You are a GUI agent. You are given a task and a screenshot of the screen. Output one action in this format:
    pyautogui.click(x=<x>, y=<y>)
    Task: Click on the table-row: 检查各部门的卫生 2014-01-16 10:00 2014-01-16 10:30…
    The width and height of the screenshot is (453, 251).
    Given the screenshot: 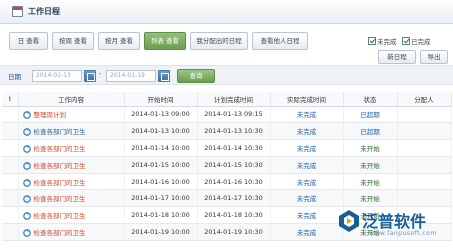 What is the action you would take?
    pyautogui.click(x=227, y=182)
    